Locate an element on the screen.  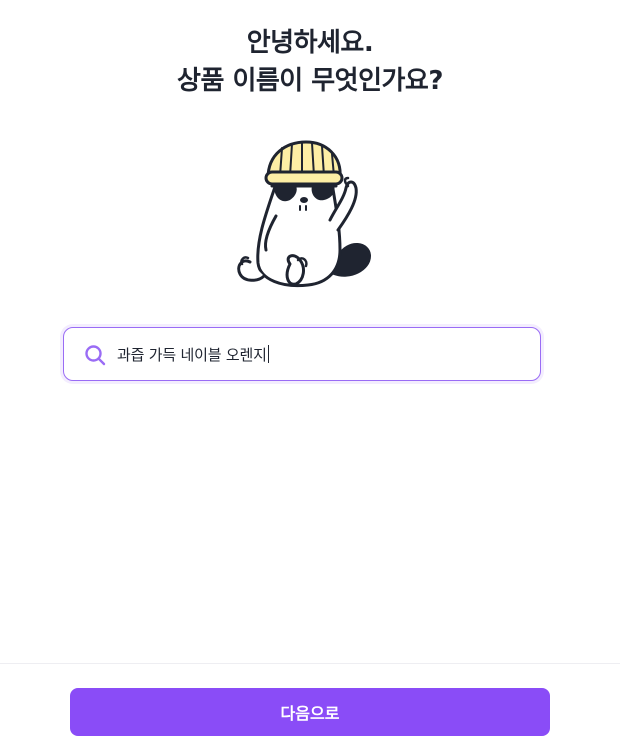
beaver-mascot-icon is located at coordinates (304, 214).